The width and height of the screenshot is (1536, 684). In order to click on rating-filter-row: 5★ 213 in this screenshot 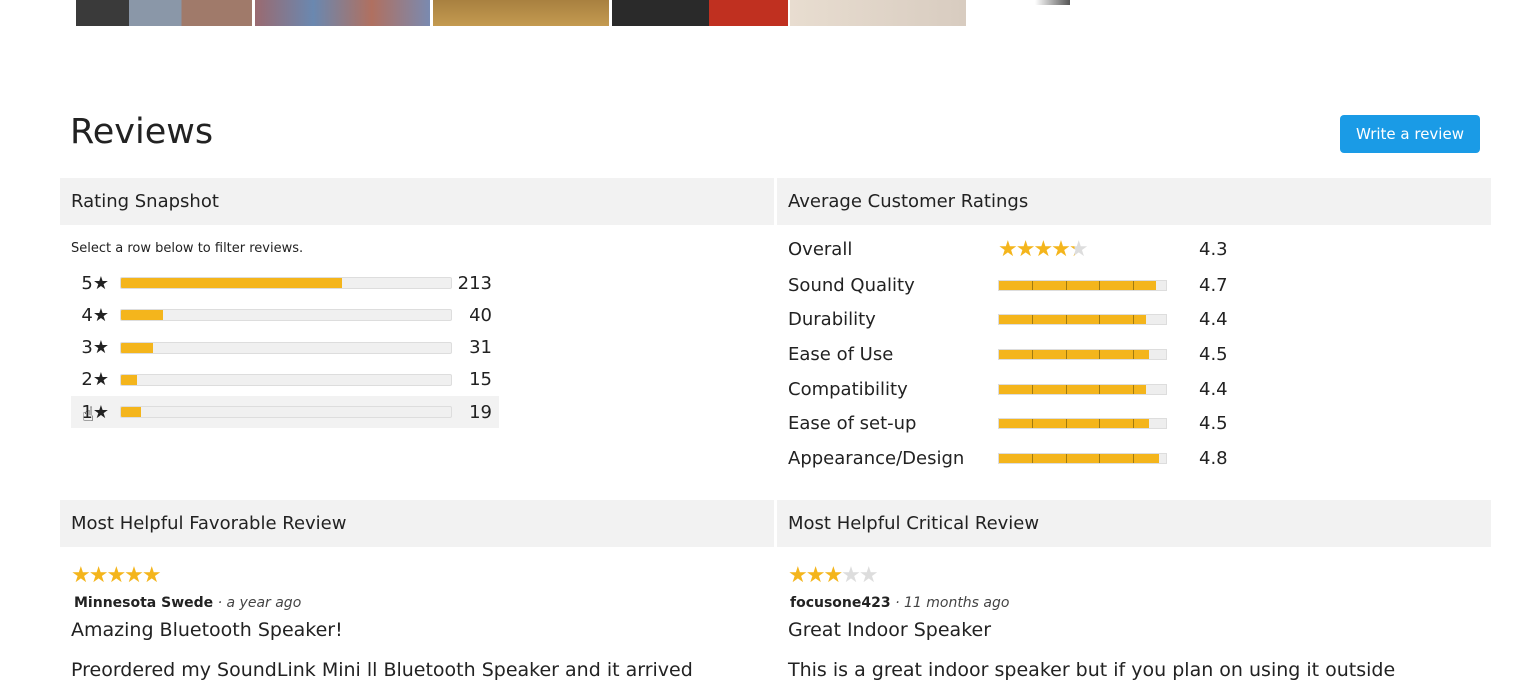, I will do `click(285, 283)`.